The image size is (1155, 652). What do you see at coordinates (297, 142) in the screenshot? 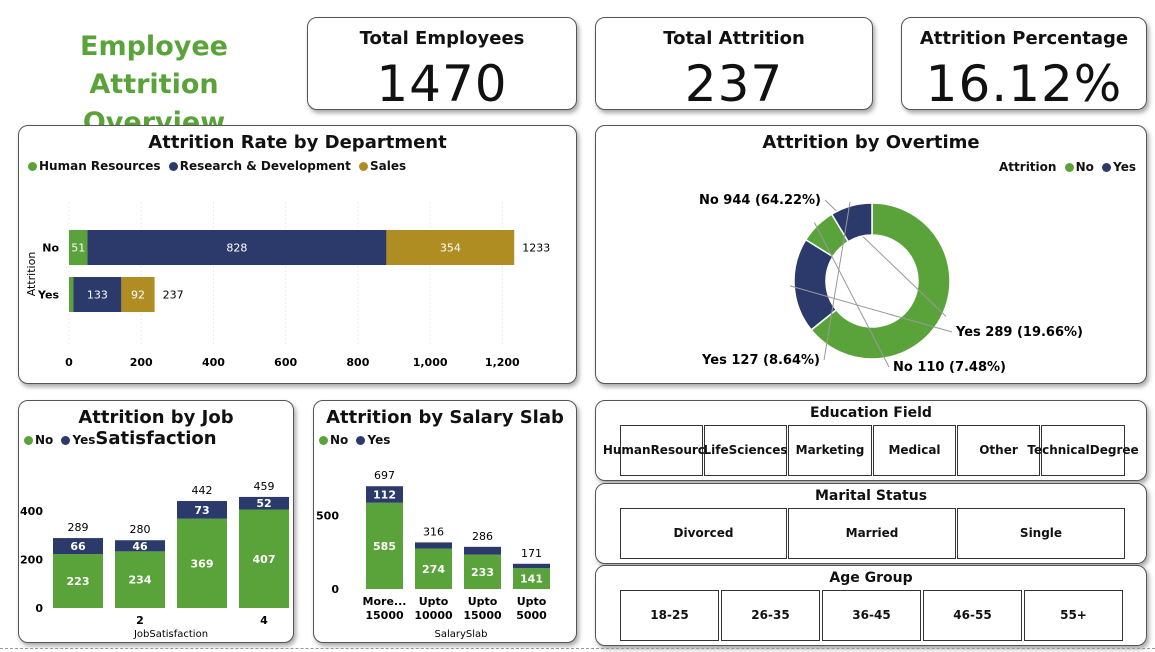
I see `chart-title: Attrition Rate by Department` at bounding box center [297, 142].